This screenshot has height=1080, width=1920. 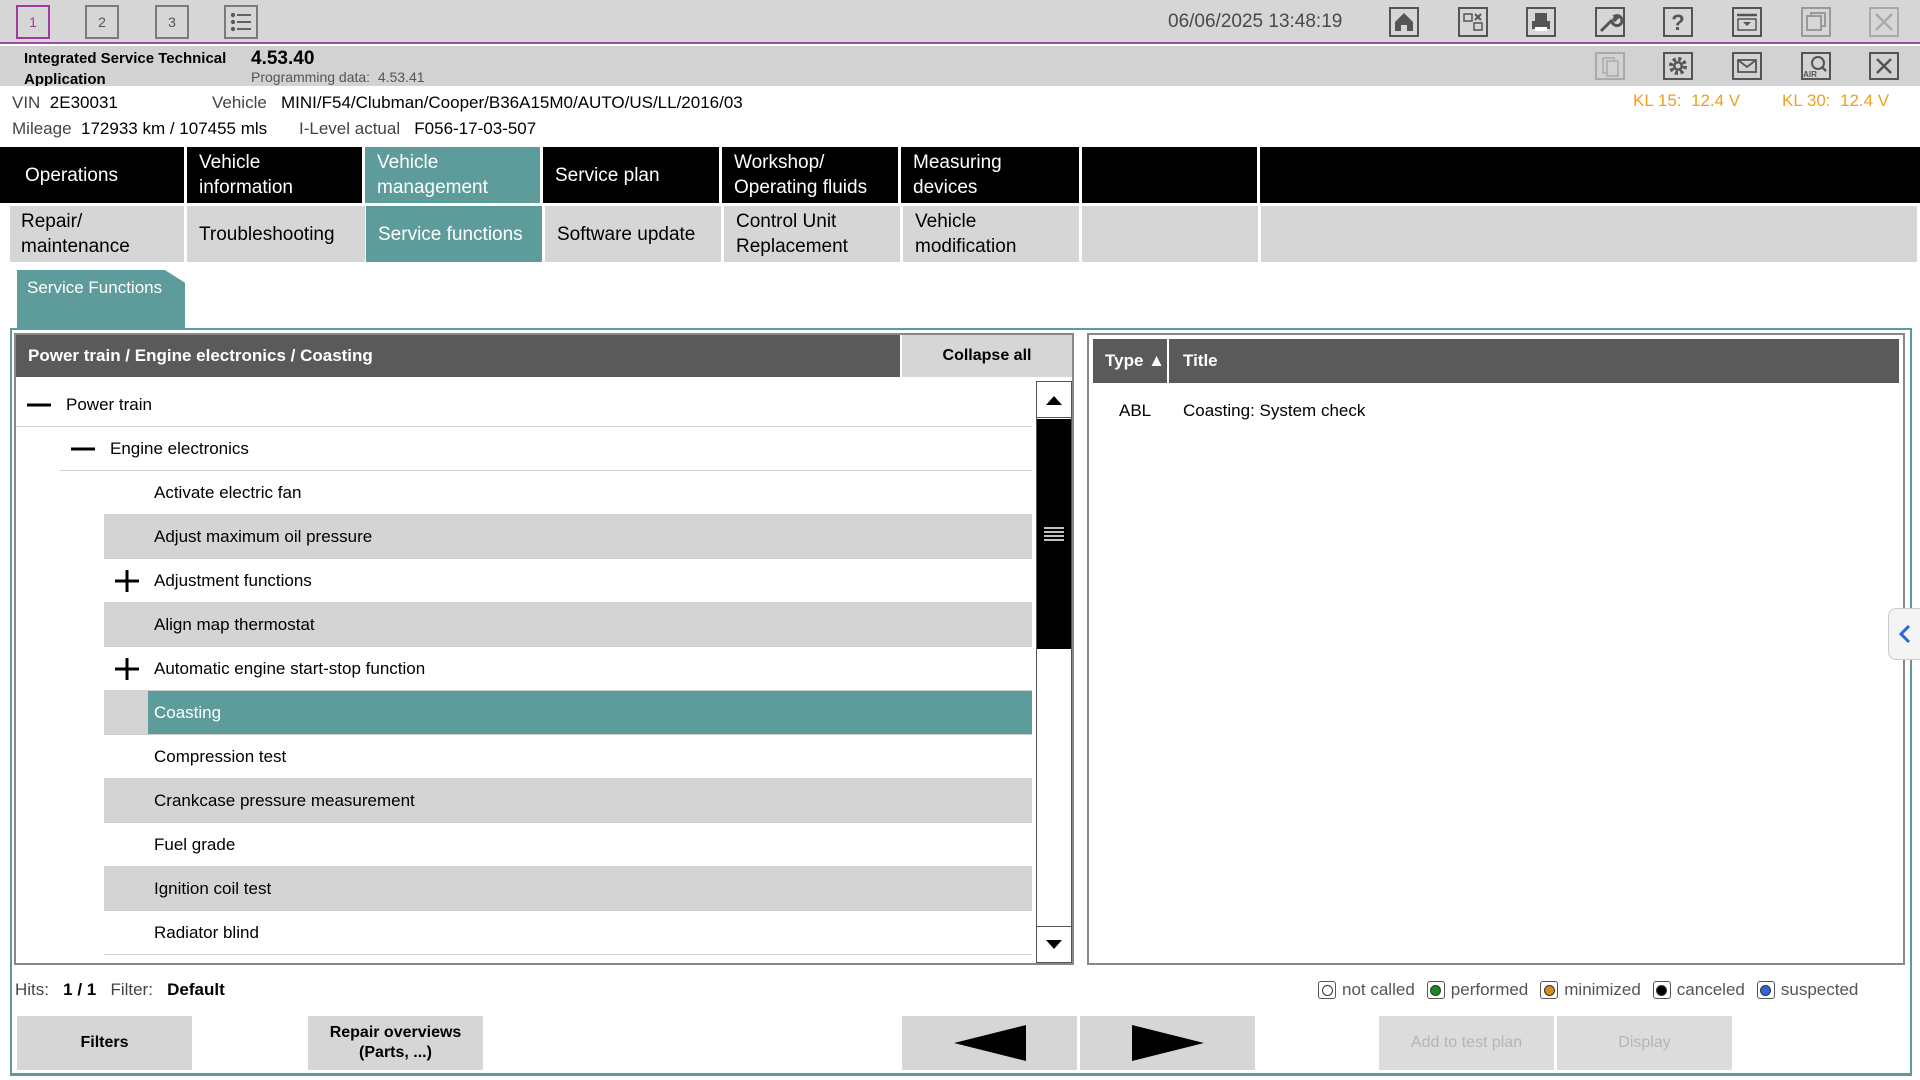 What do you see at coordinates (568, 493) in the screenshot?
I see `tree-row: Activate electric fan` at bounding box center [568, 493].